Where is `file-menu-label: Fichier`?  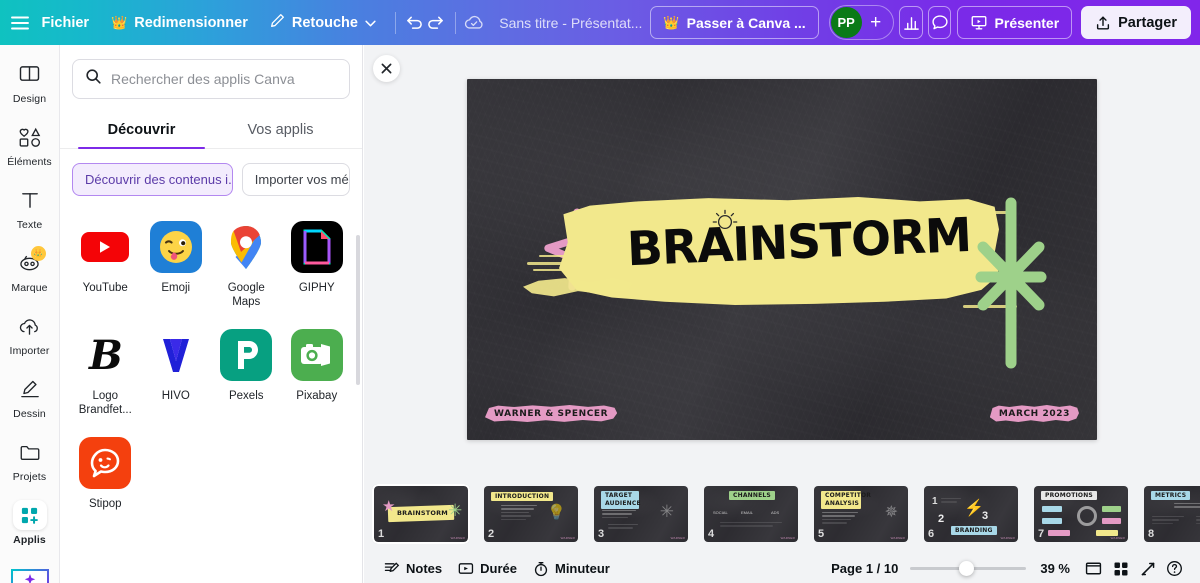
file-menu-label: Fichier is located at coordinates (65, 22).